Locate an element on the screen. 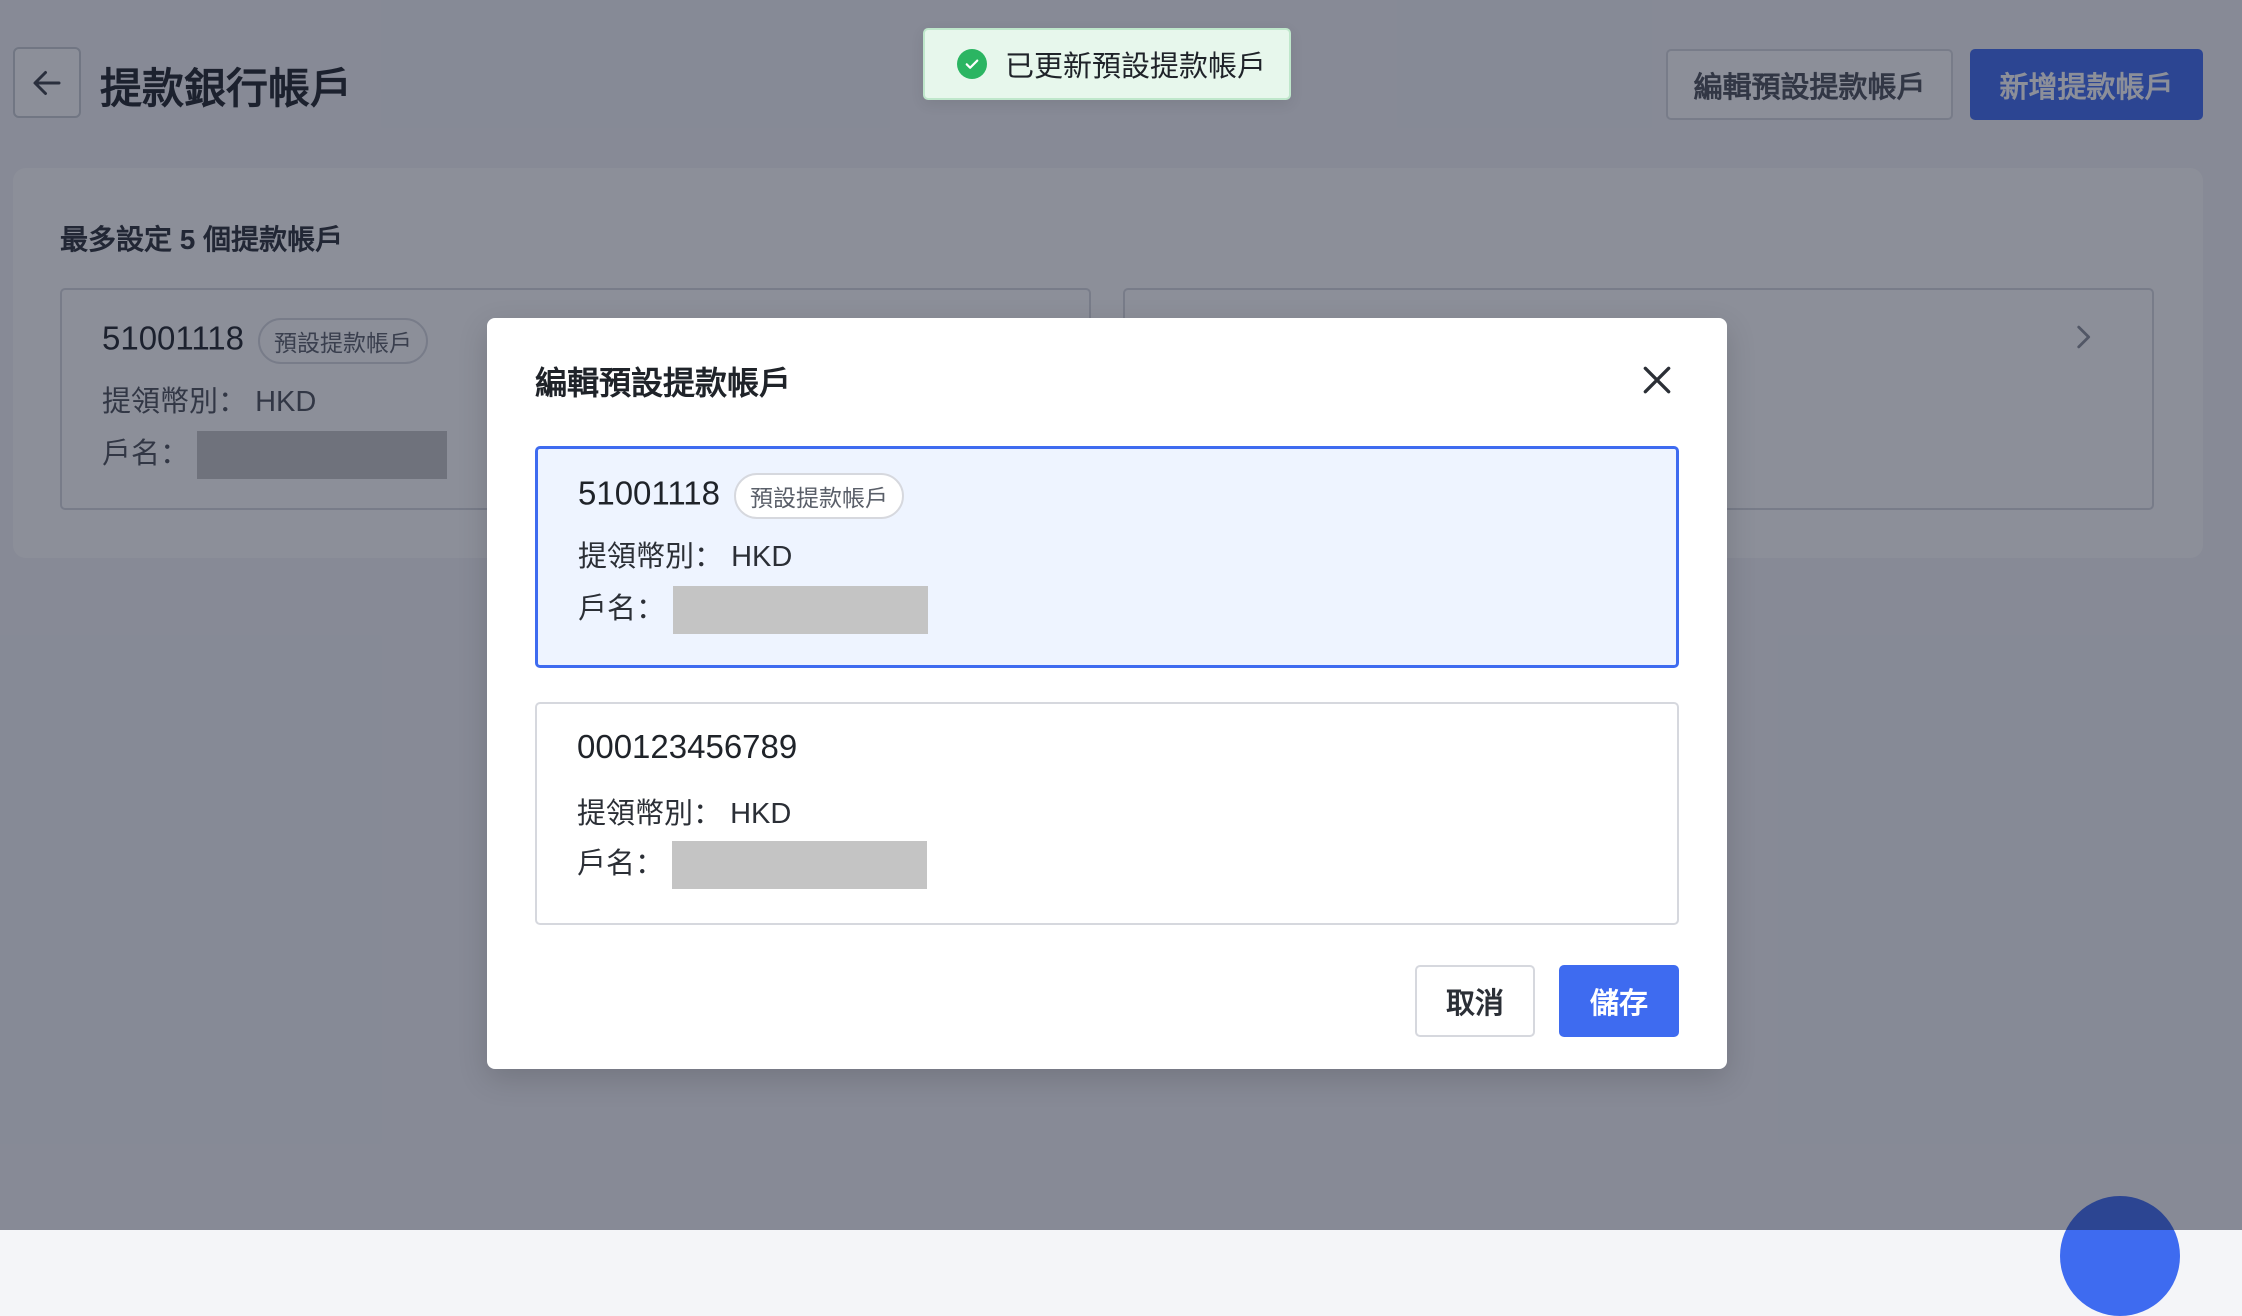 This screenshot has width=2242, height=1316. dialog-title: 編輯預設提款帳戶 is located at coordinates (663, 383).